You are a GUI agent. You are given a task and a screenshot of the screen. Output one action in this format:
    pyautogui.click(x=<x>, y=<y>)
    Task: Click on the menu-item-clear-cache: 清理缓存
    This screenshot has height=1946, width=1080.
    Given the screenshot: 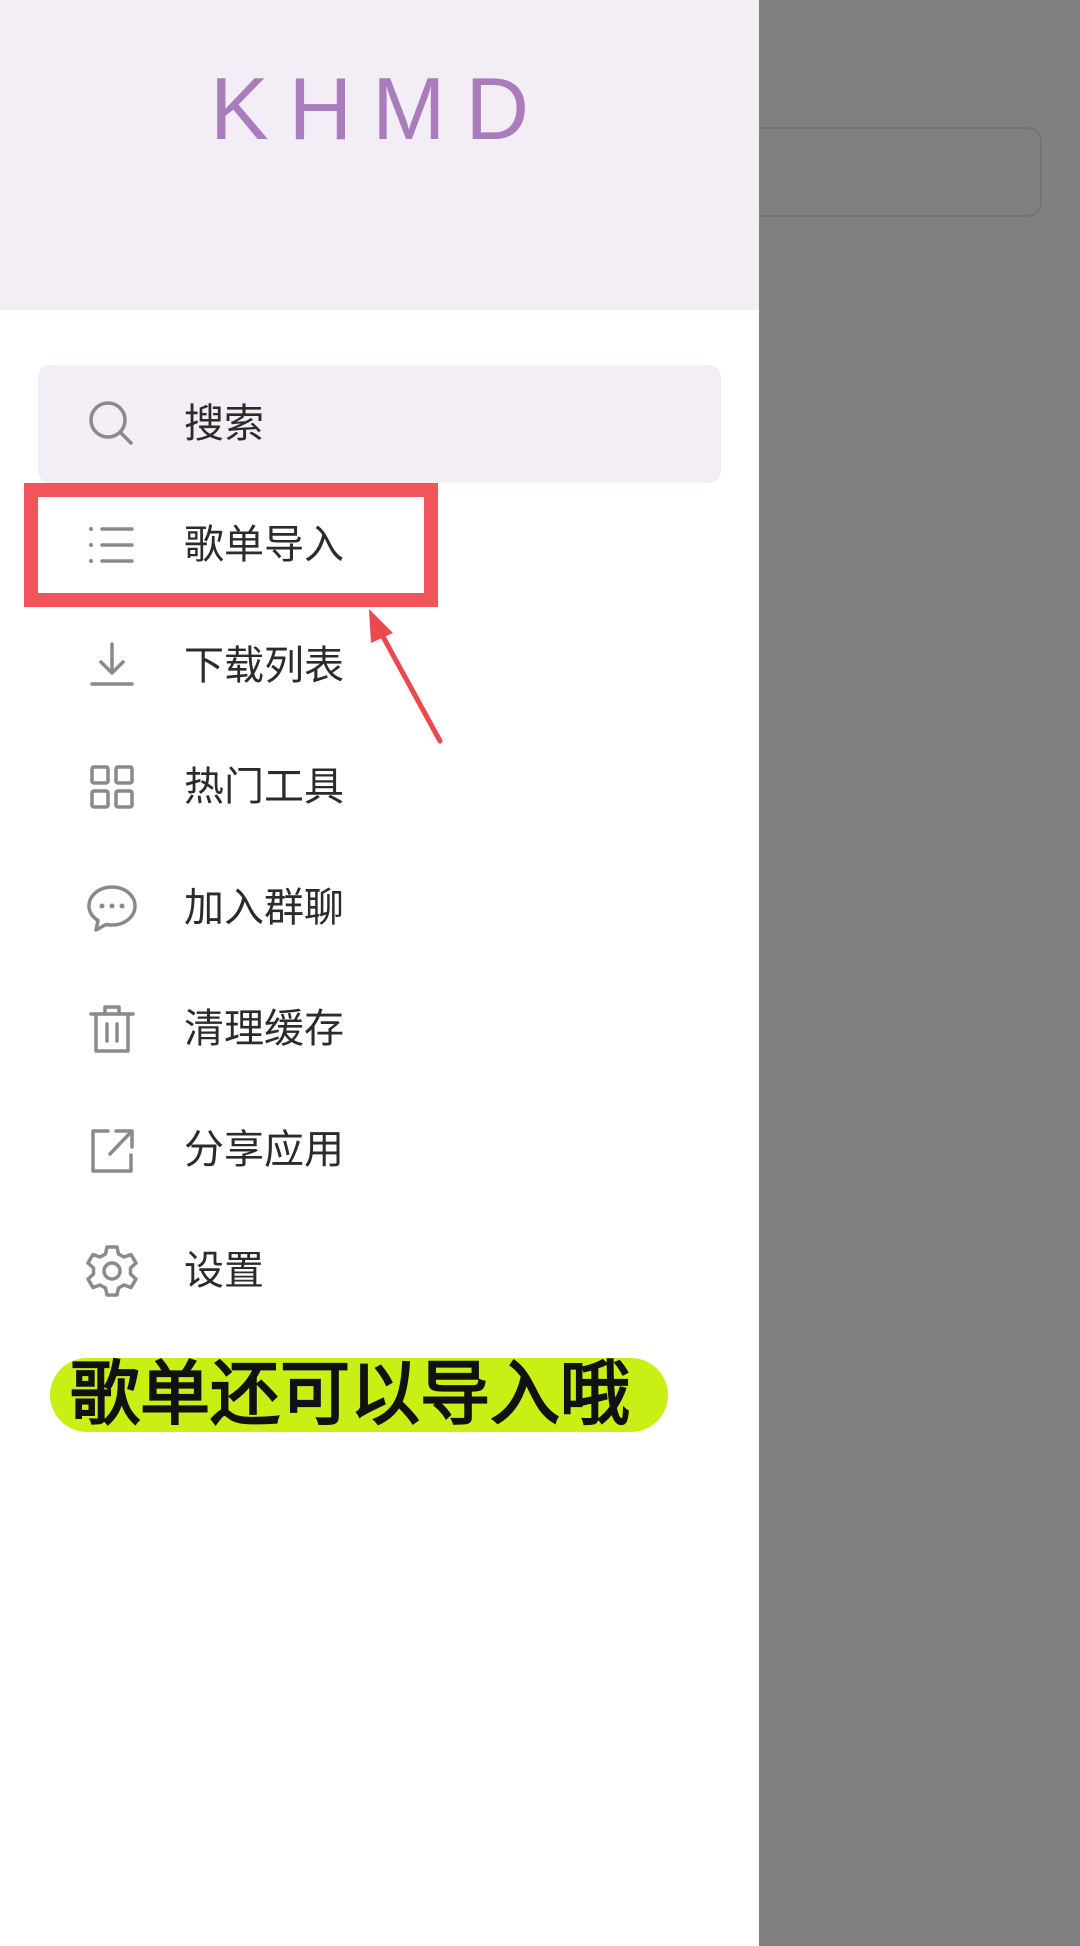 What is the action you would take?
    pyautogui.click(x=379, y=1029)
    